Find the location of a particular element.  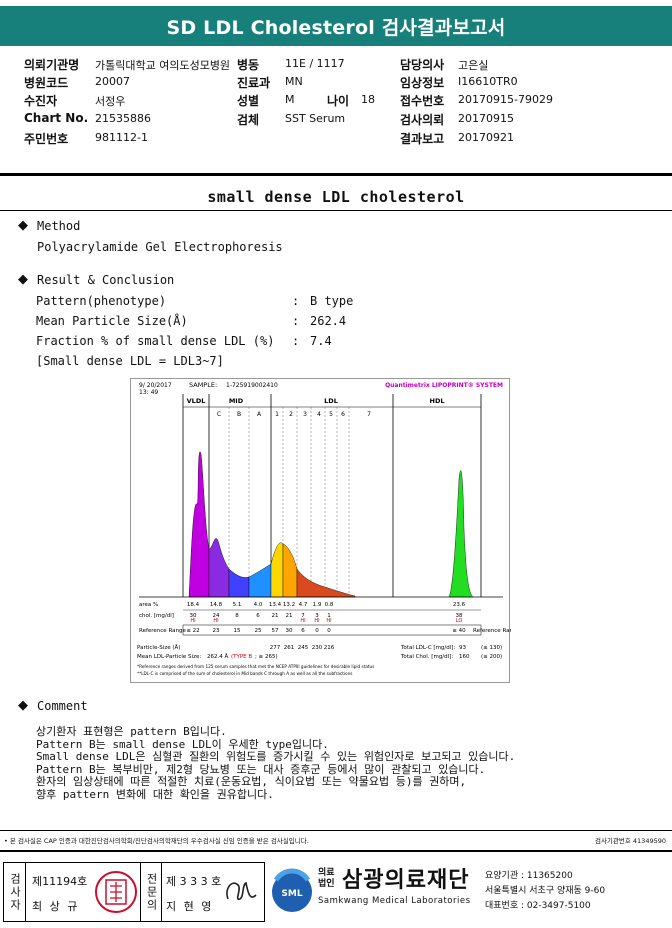

brand-label: Quantimetrix LIPOPRINT® SYSTEM is located at coordinates (444, 385).